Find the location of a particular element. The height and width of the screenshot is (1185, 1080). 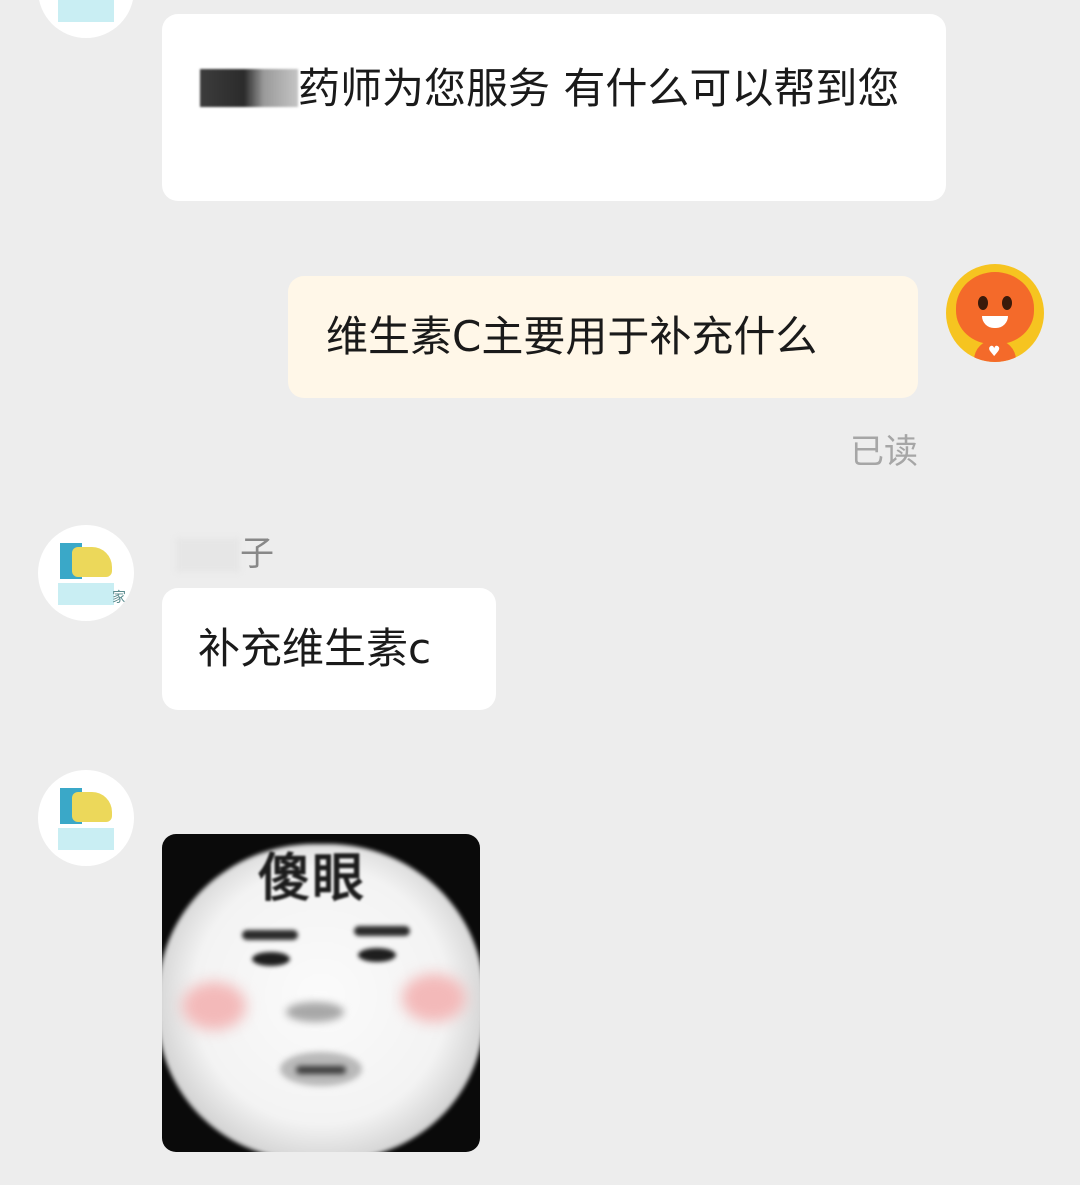

heart-icon: ♥ is located at coordinates (994, 352).